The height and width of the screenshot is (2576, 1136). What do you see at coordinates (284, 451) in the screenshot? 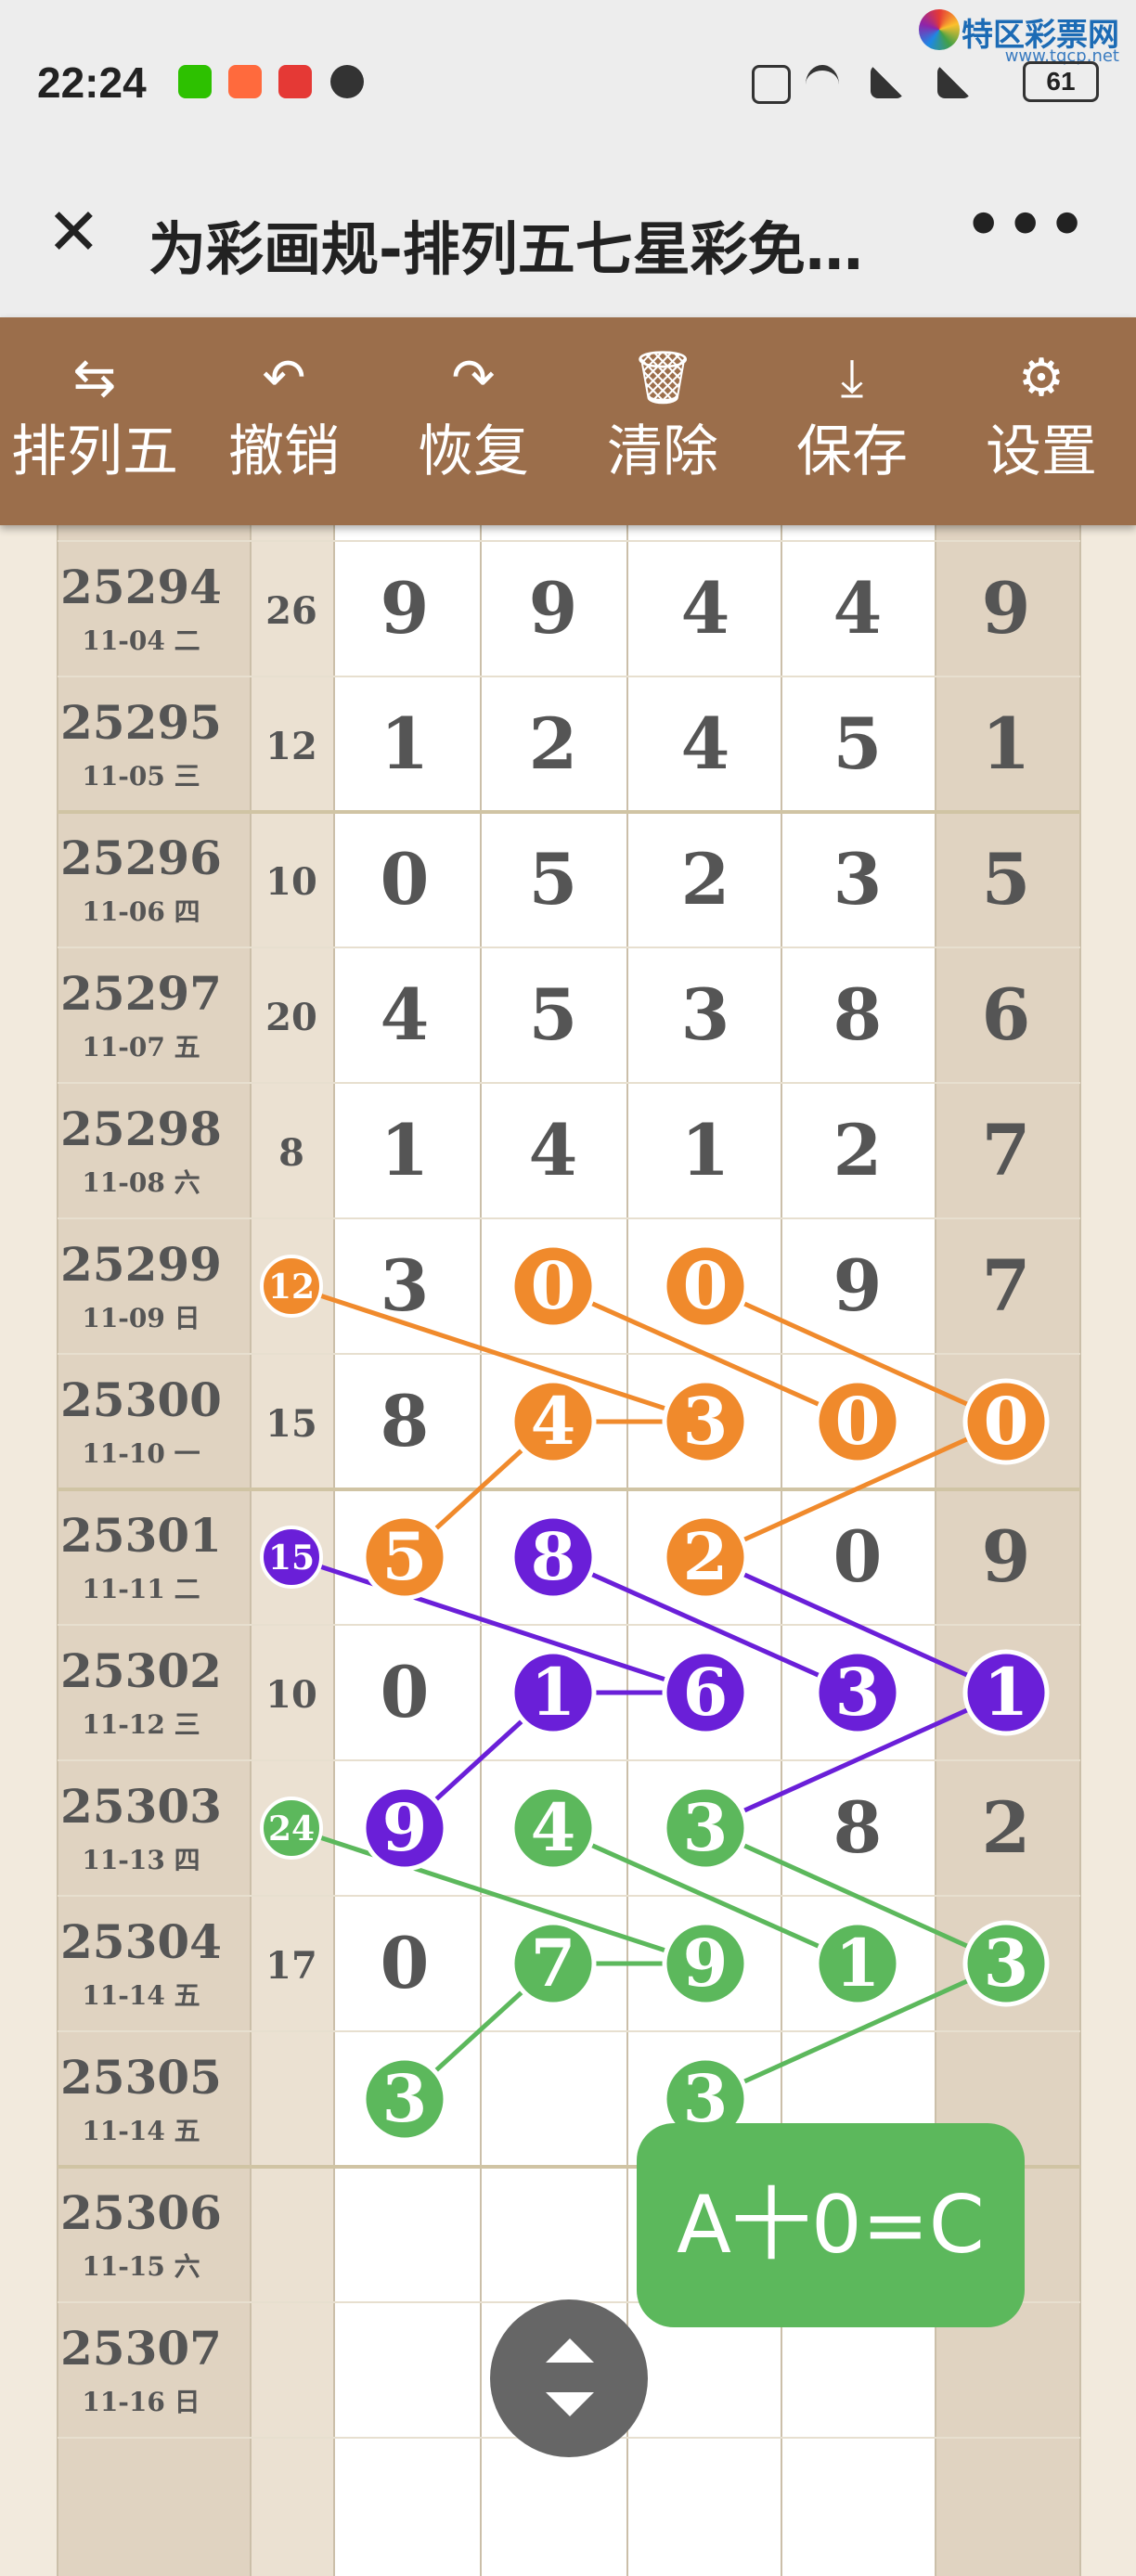
I see `toolbar-label: 撤销` at bounding box center [284, 451].